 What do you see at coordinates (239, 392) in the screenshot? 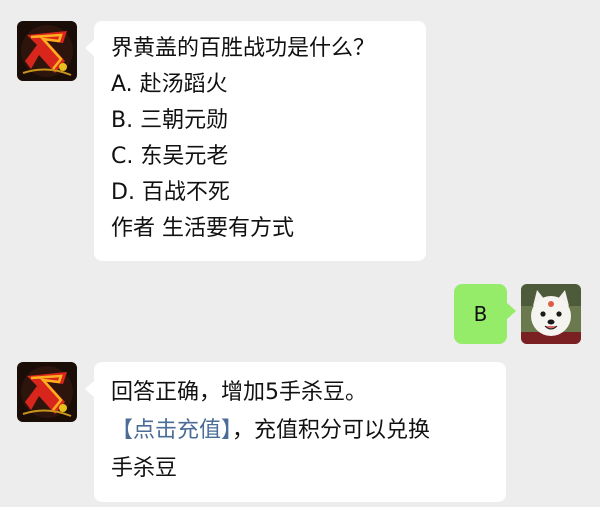
I see `result-text: 回答正确，增加5手杀豆。` at bounding box center [239, 392].